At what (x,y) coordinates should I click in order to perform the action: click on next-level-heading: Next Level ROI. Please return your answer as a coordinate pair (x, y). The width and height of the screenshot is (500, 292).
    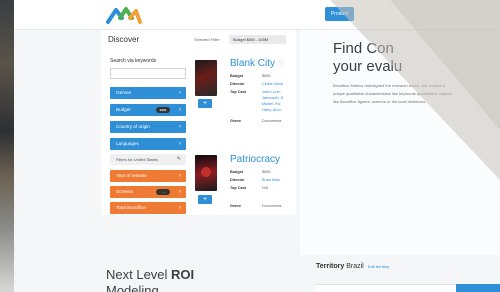
    Looking at the image, I should click on (150, 274).